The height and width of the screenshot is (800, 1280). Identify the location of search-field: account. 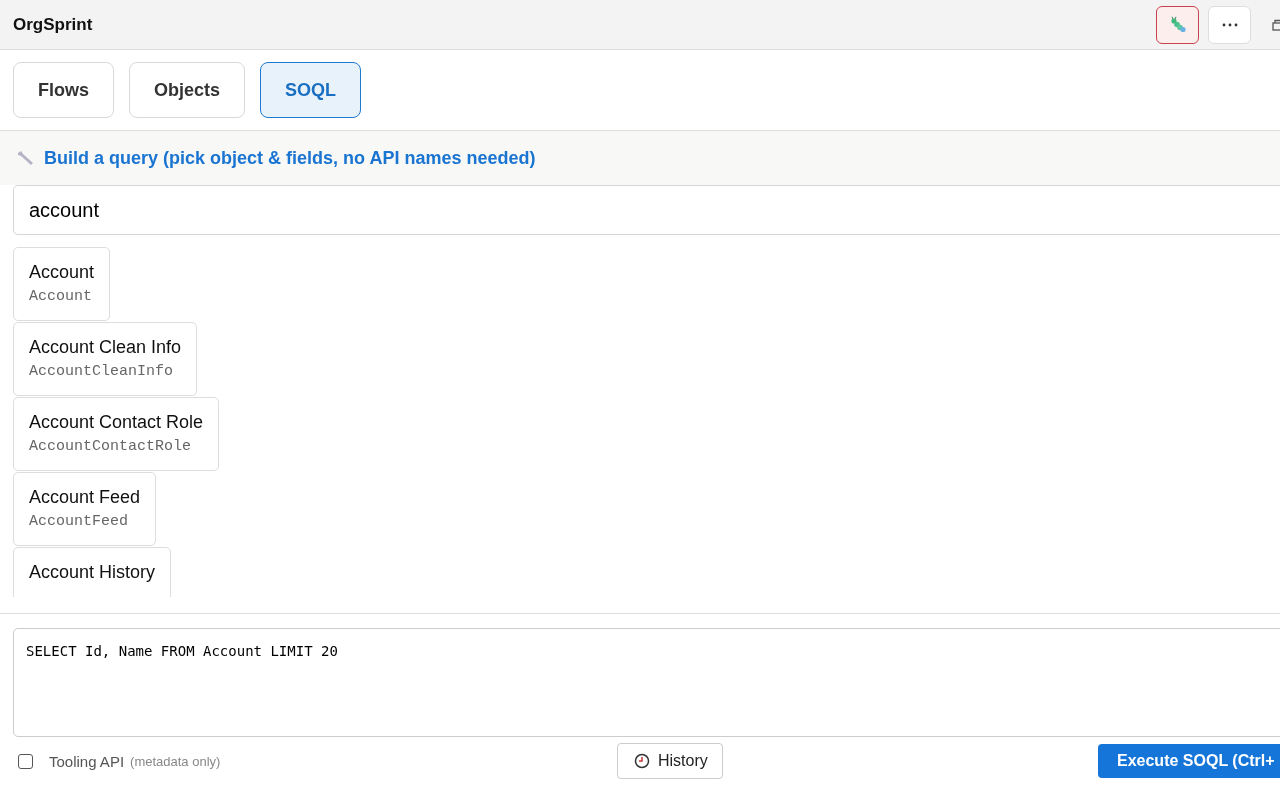
(646, 210).